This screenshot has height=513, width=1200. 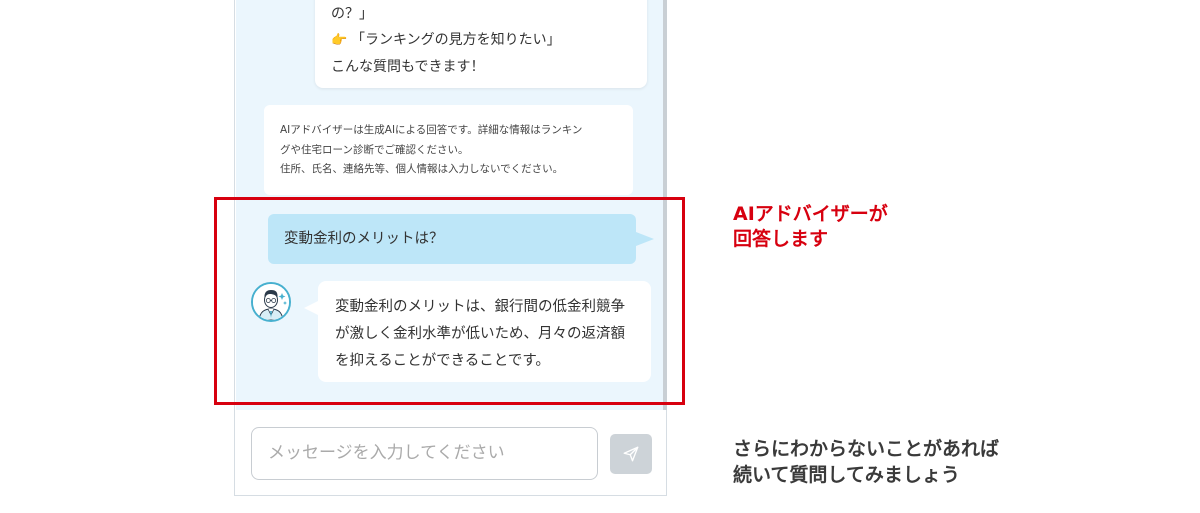 What do you see at coordinates (866, 449) in the screenshot?
I see `follow-up-note-line: さらにわからないことがあれば` at bounding box center [866, 449].